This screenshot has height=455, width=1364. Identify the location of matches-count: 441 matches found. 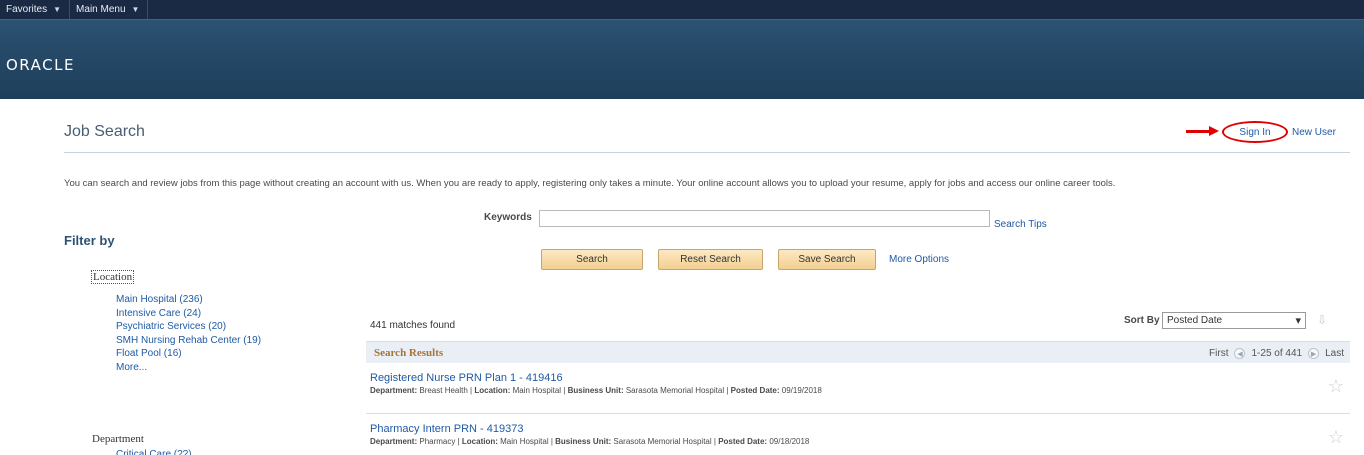
(413, 325).